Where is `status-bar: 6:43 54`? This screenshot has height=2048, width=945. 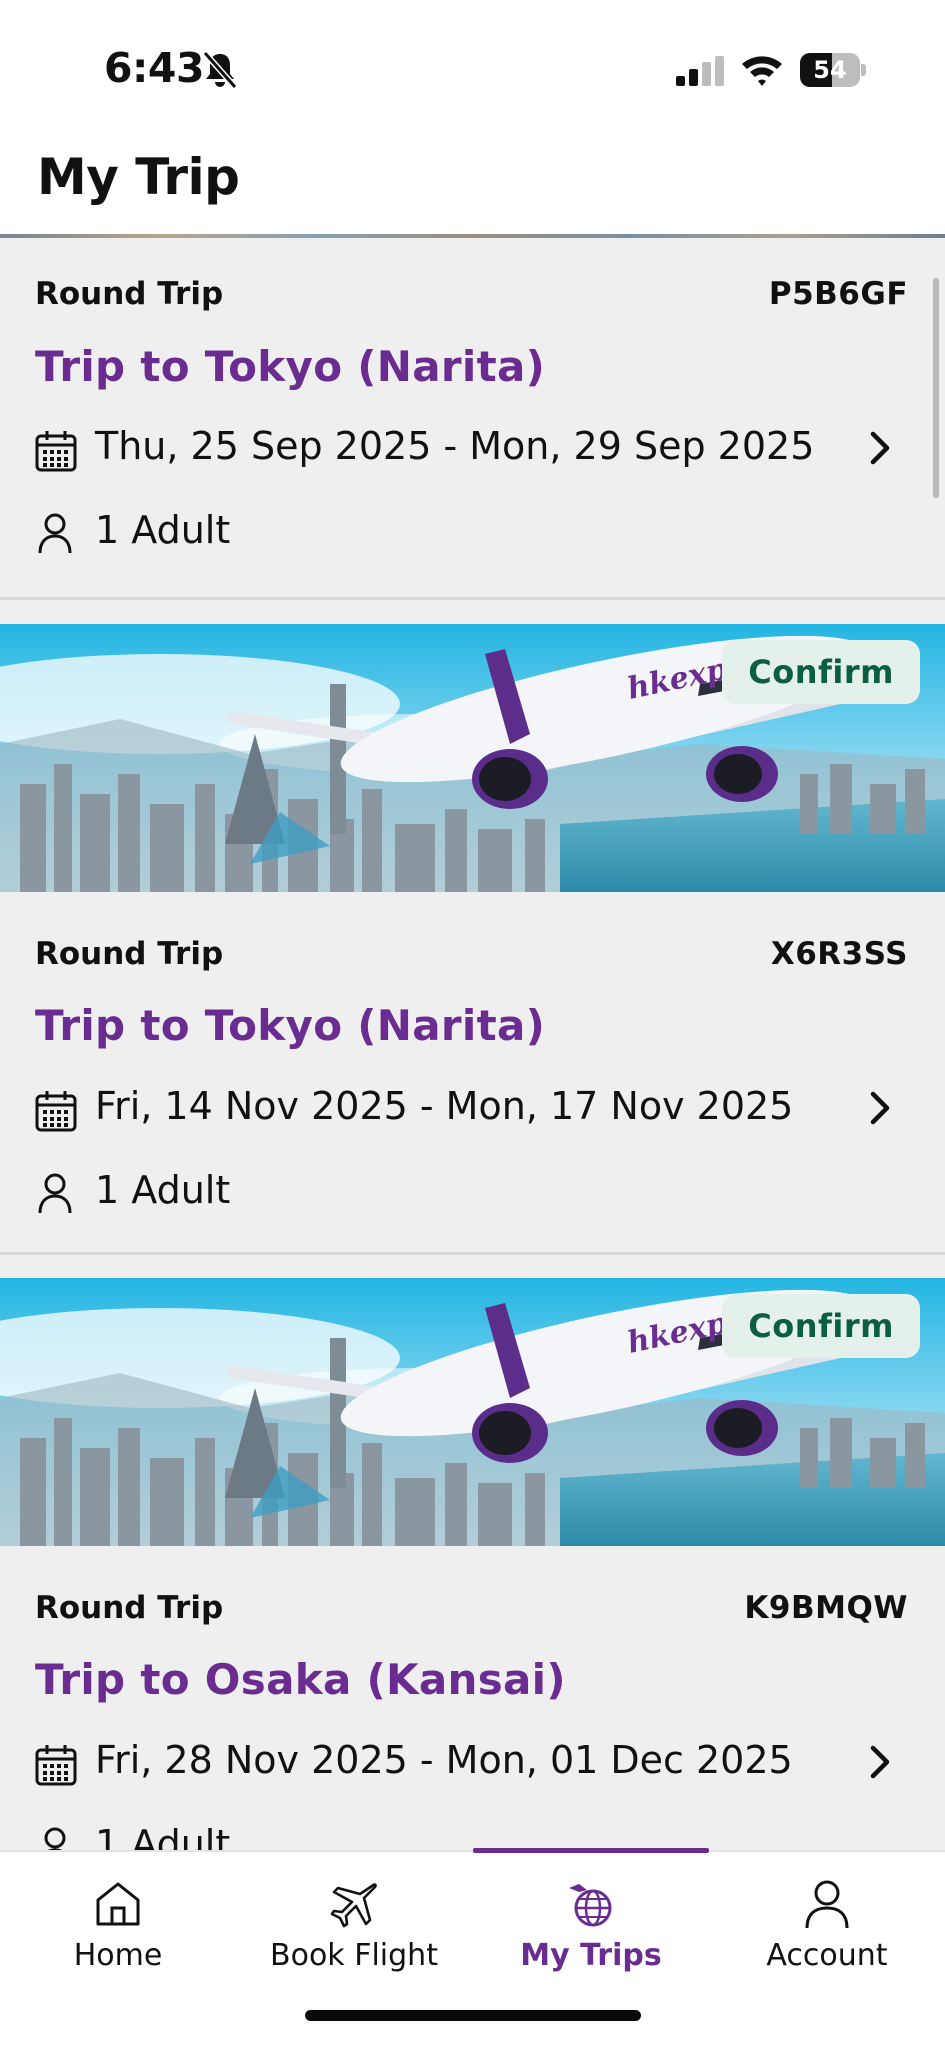 status-bar: 6:43 54 is located at coordinates (472, 70).